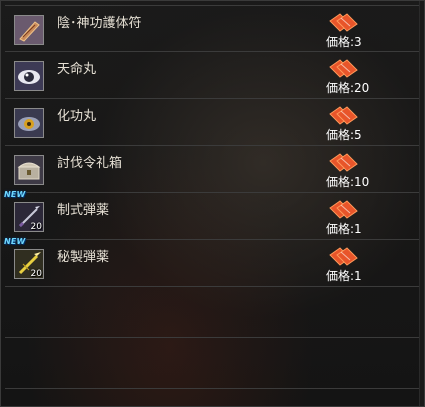 This screenshot has height=407, width=425. Describe the element at coordinates (344, 135) in the screenshot. I see `item-price: 価格:5` at that location.